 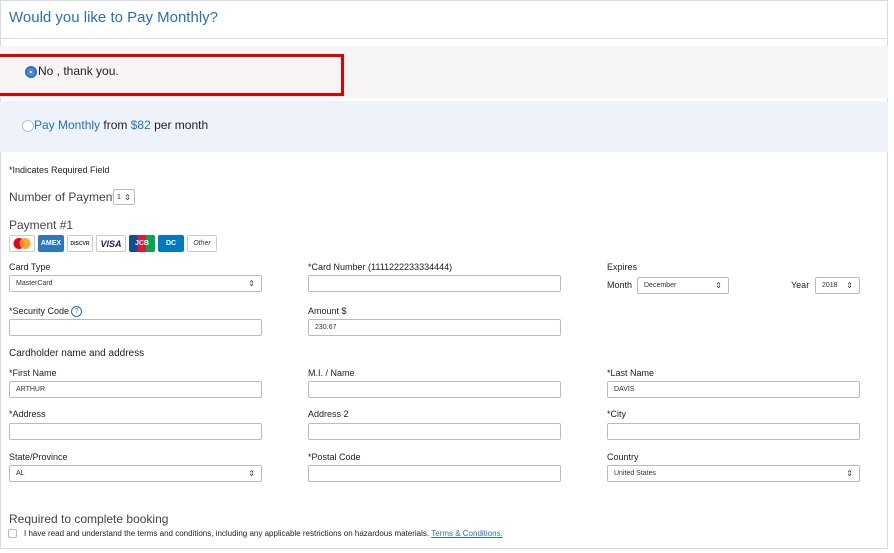 I want to click on country-value: United States, so click(x=635, y=473).